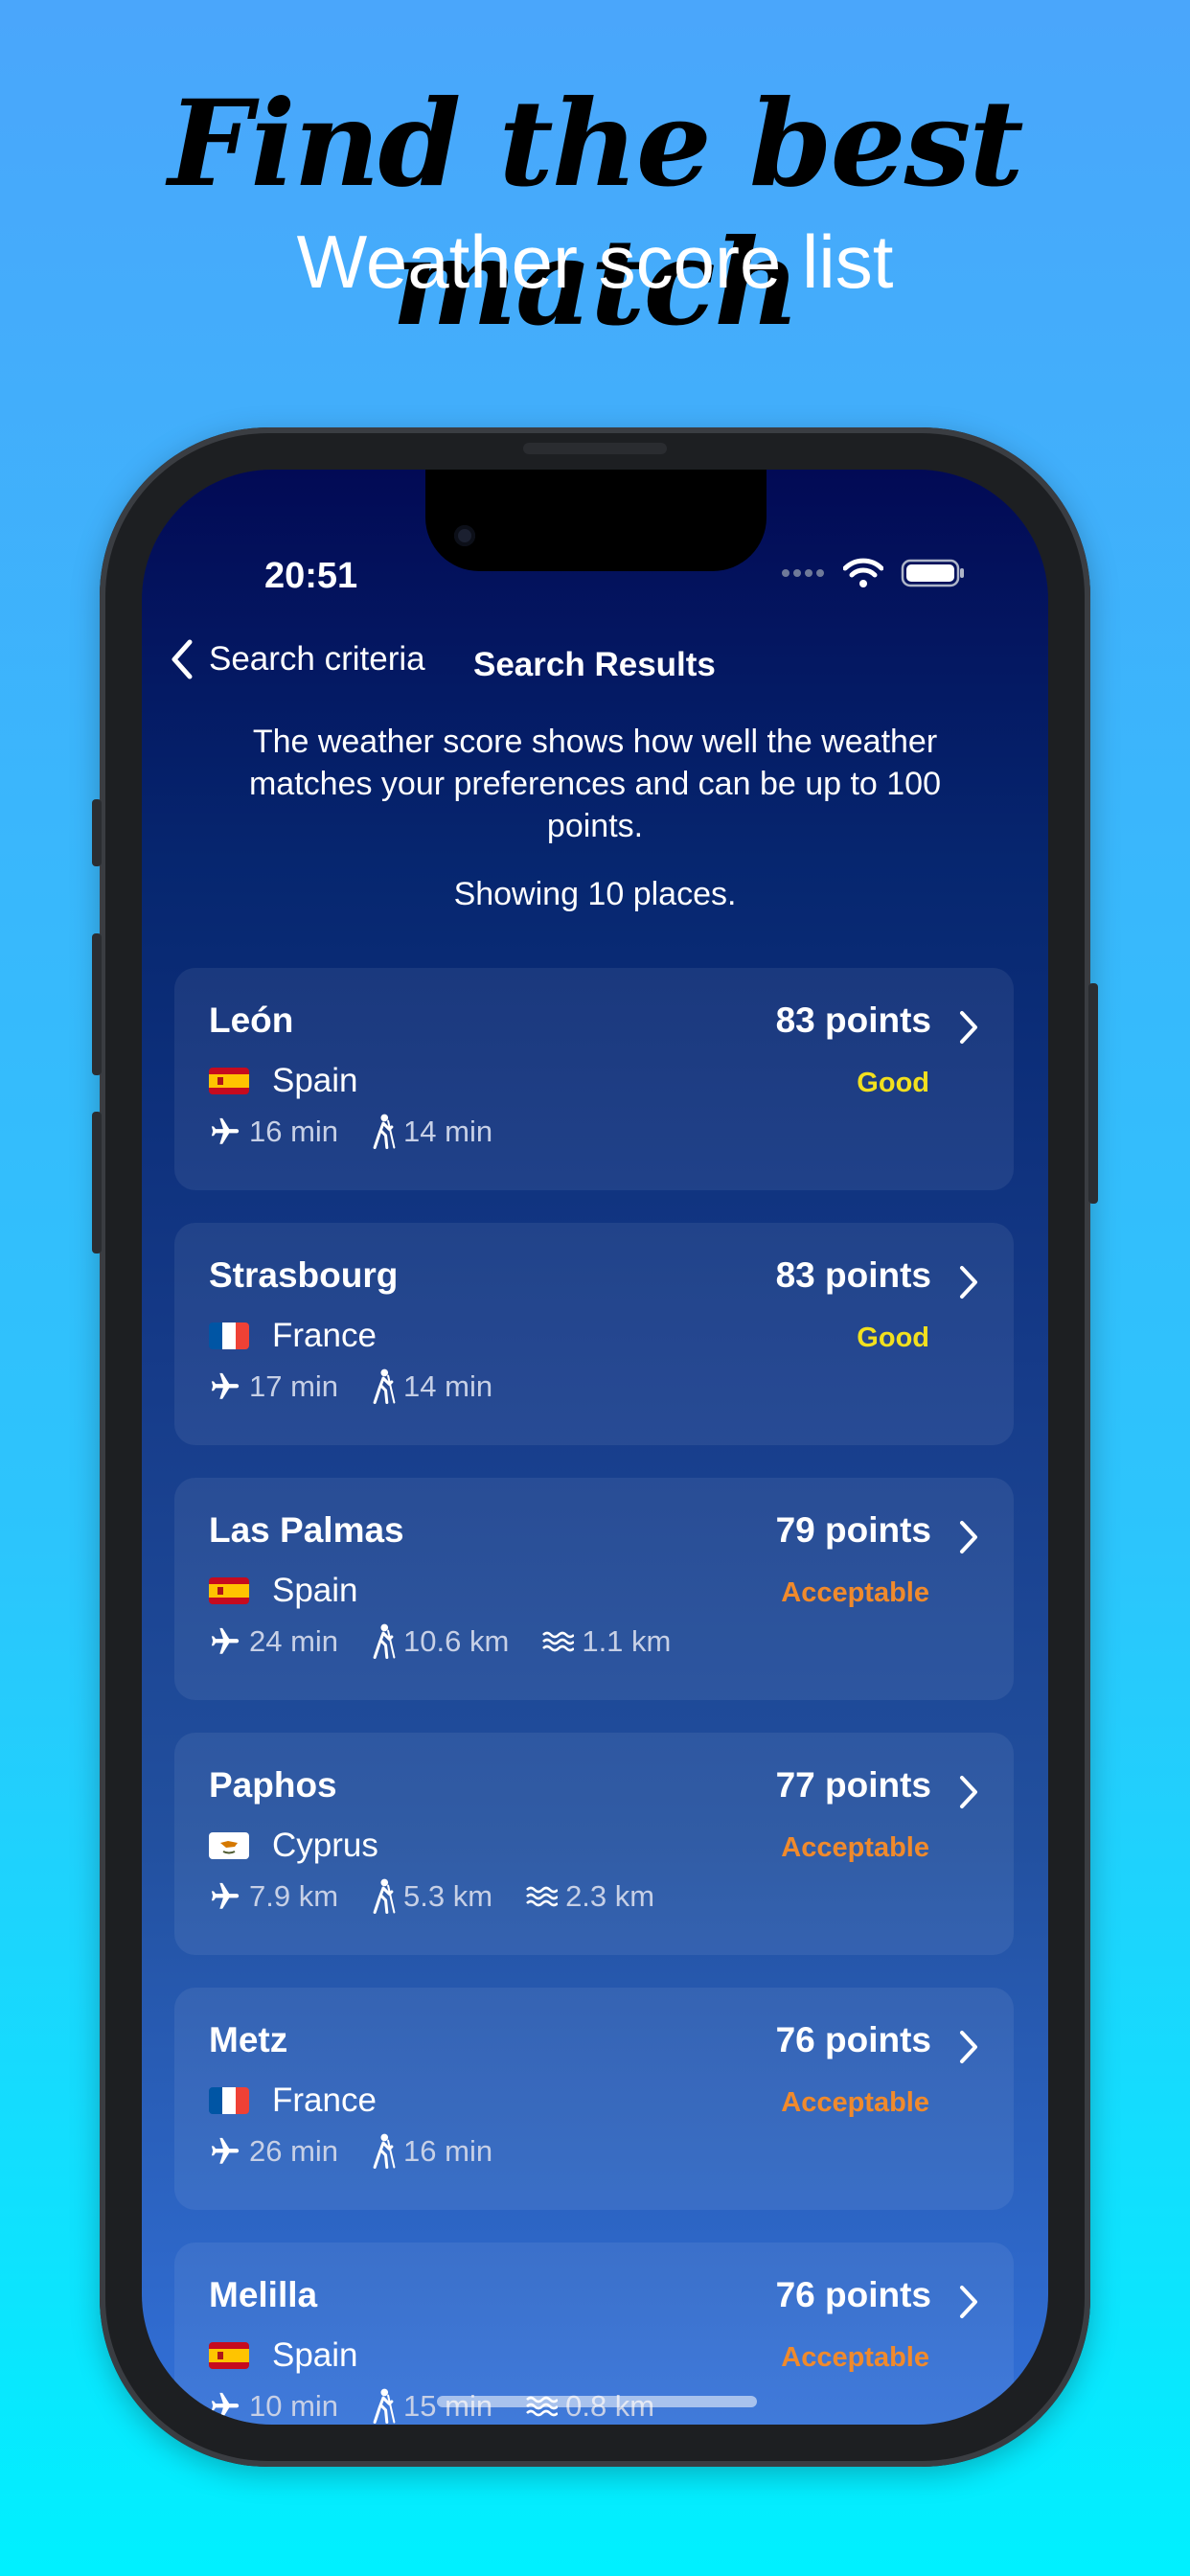 The image size is (1190, 2576). I want to click on country-name: France, so click(325, 1335).